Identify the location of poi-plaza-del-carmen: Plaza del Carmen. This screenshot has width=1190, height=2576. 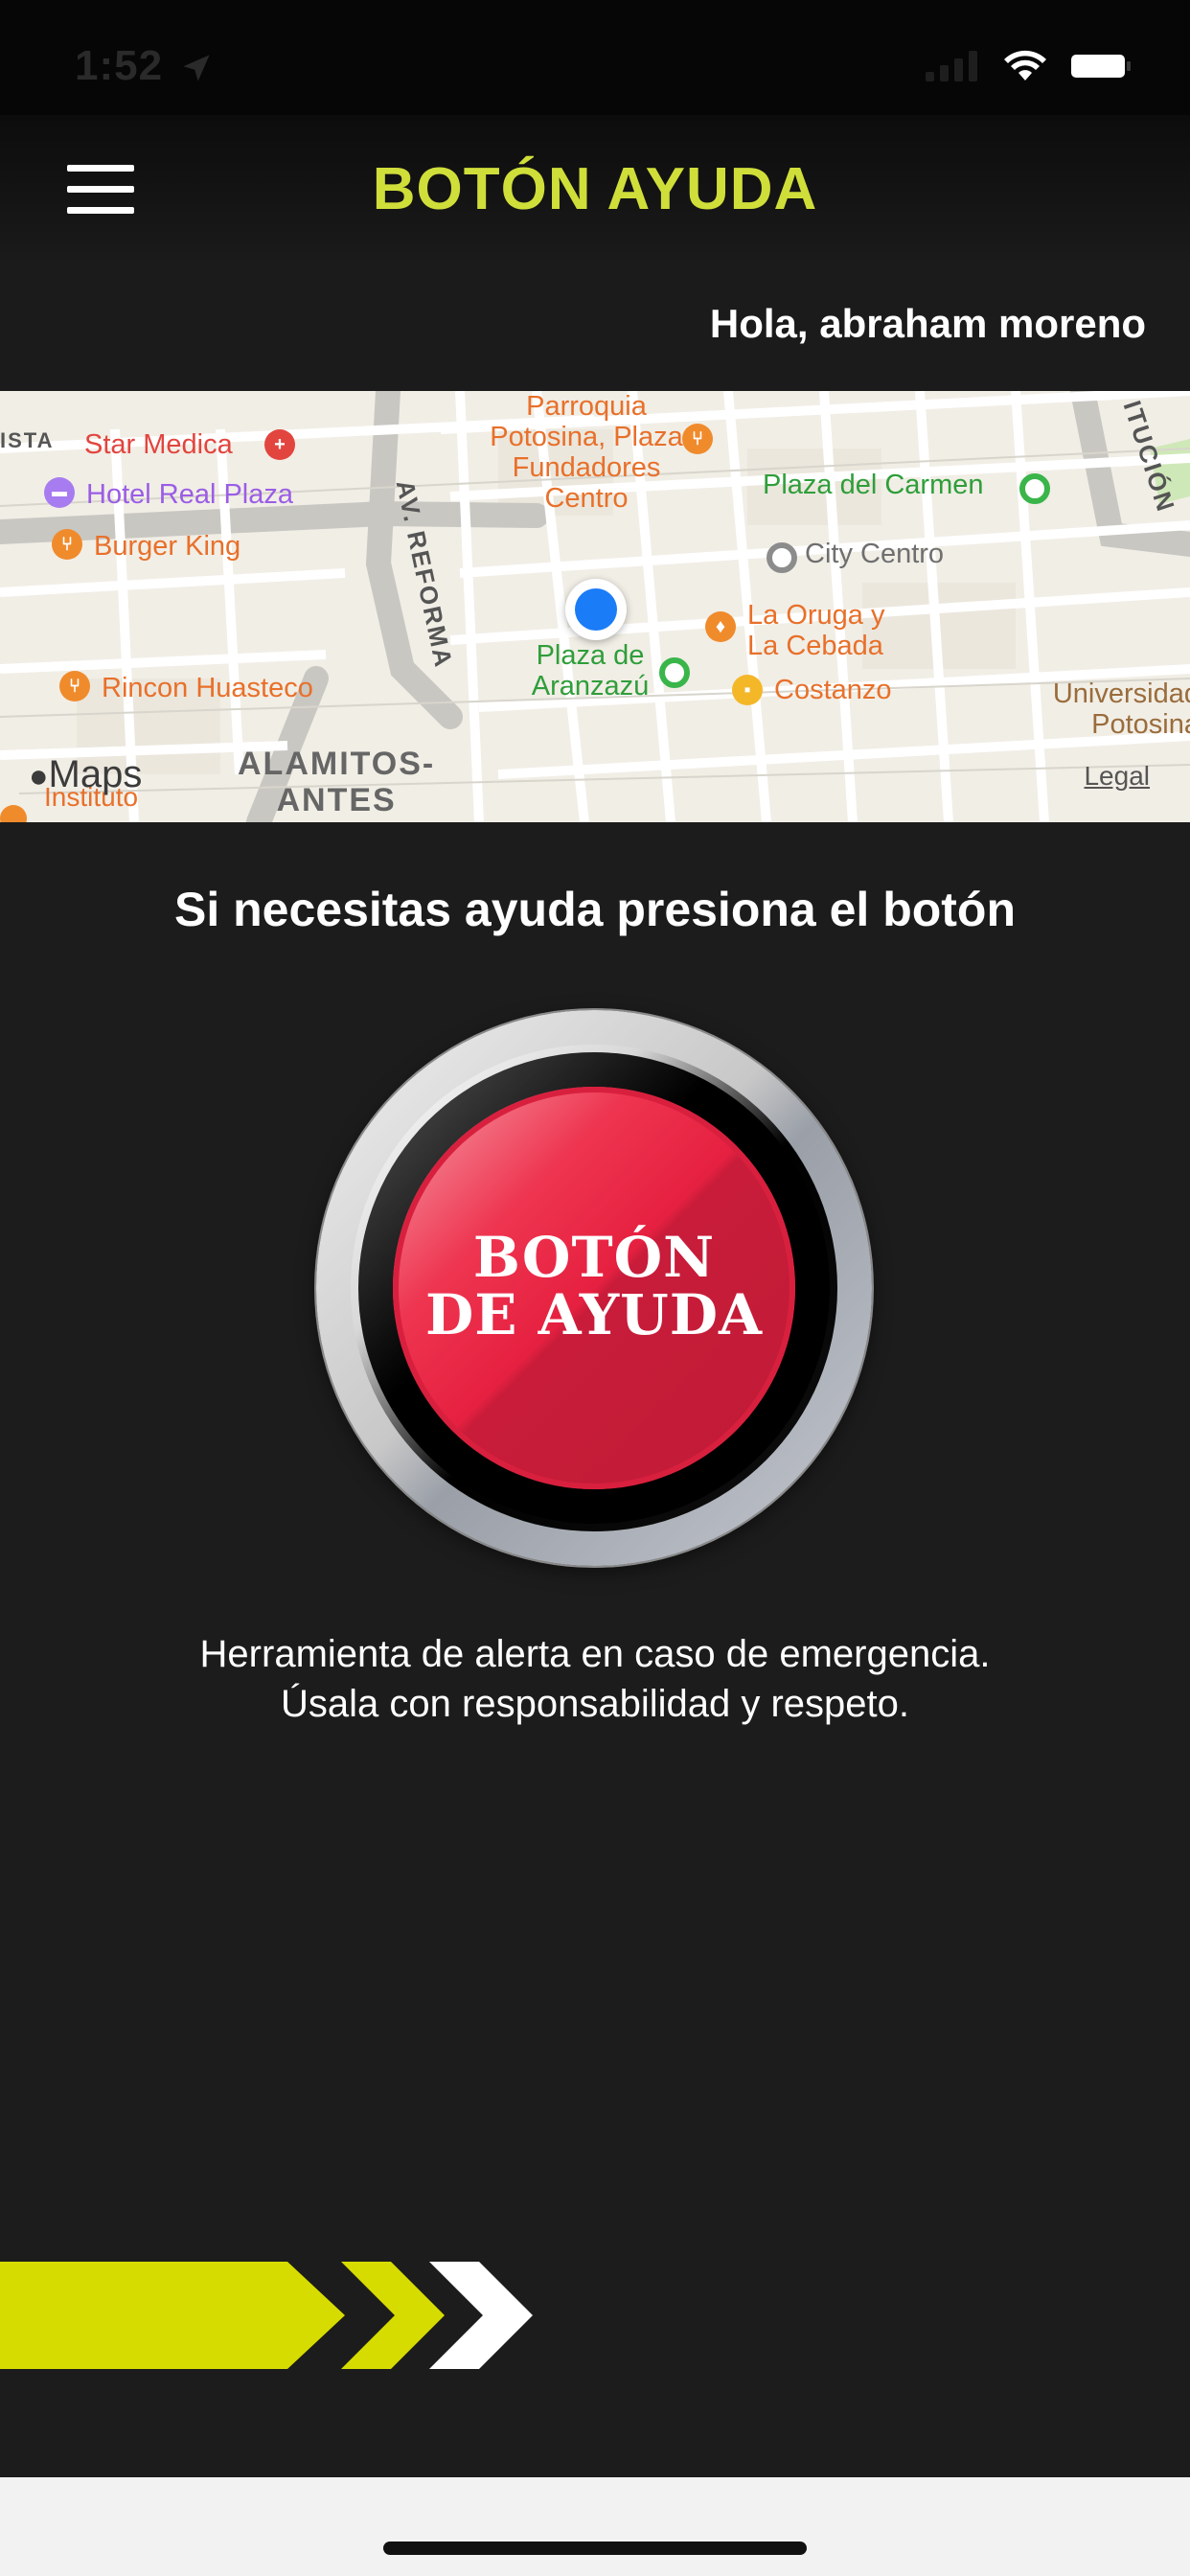
(873, 485).